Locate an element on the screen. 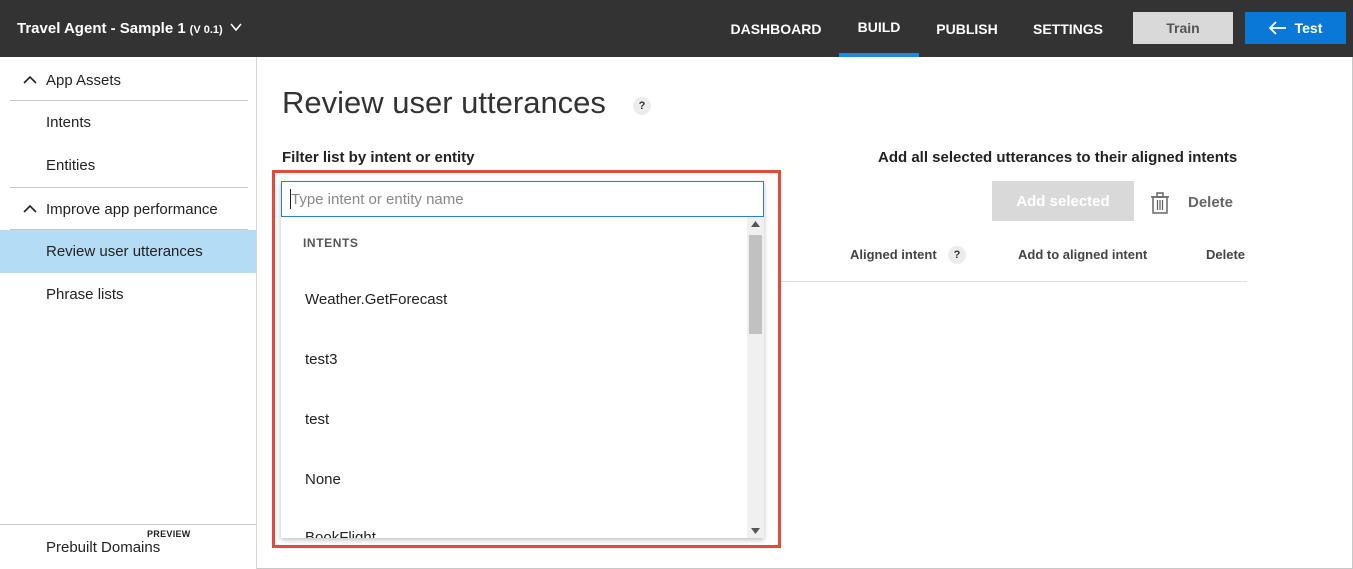 The image size is (1353, 569). sidebar-item-entities: Entities is located at coordinates (128, 165).